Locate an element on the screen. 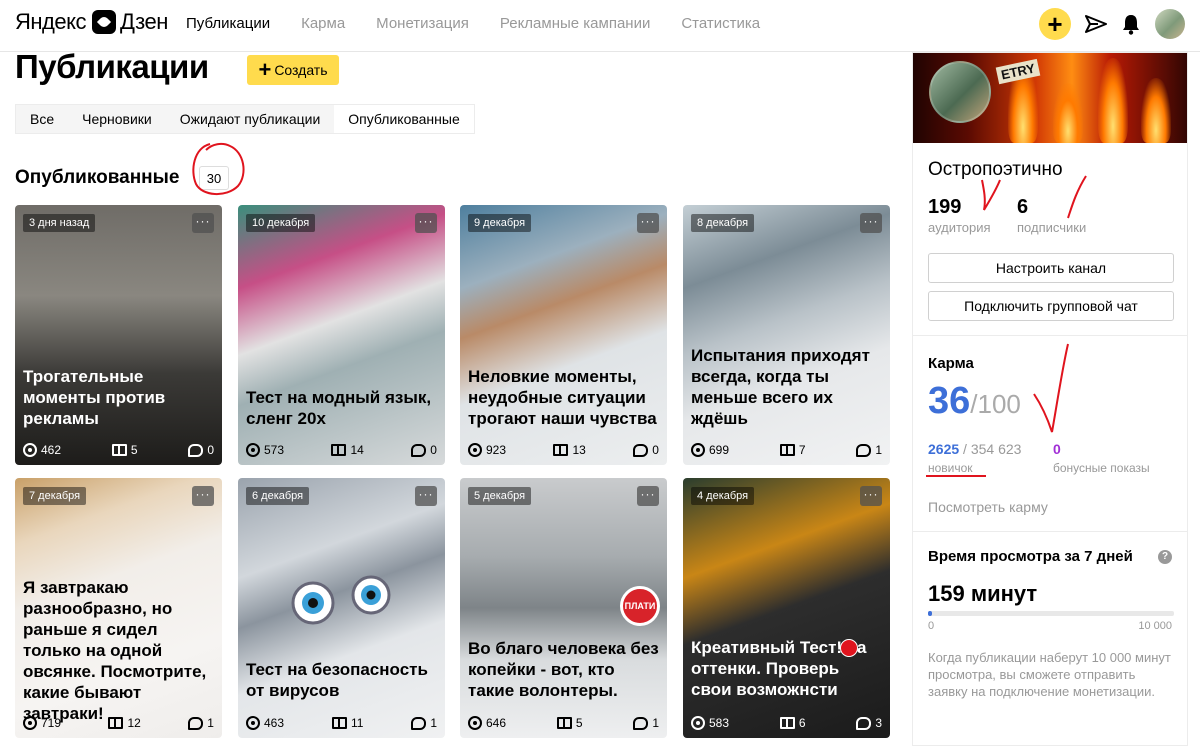 The height and width of the screenshot is (746, 1200). section-title: Опубликованные is located at coordinates (97, 177).